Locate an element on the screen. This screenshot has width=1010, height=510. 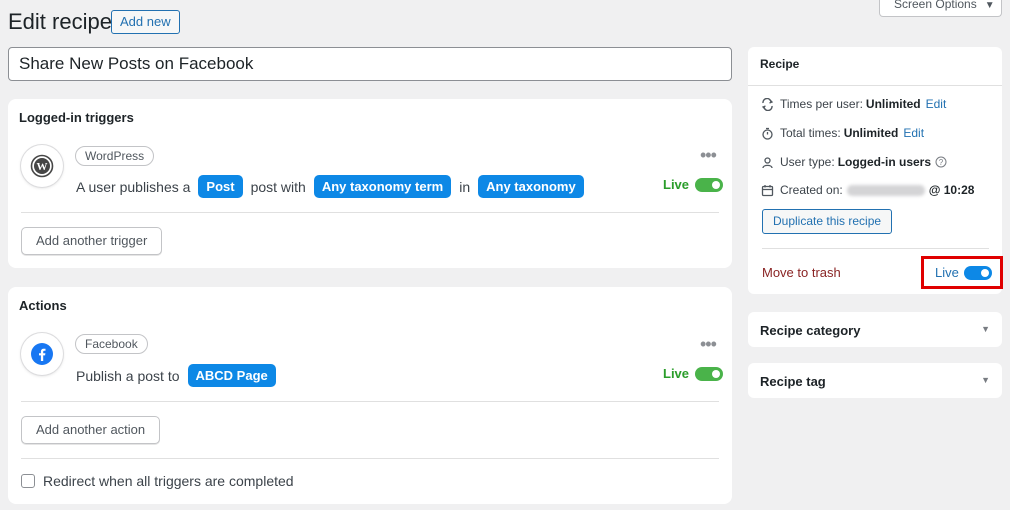
times-per-user-value: Unlimited is located at coordinates (893, 104).